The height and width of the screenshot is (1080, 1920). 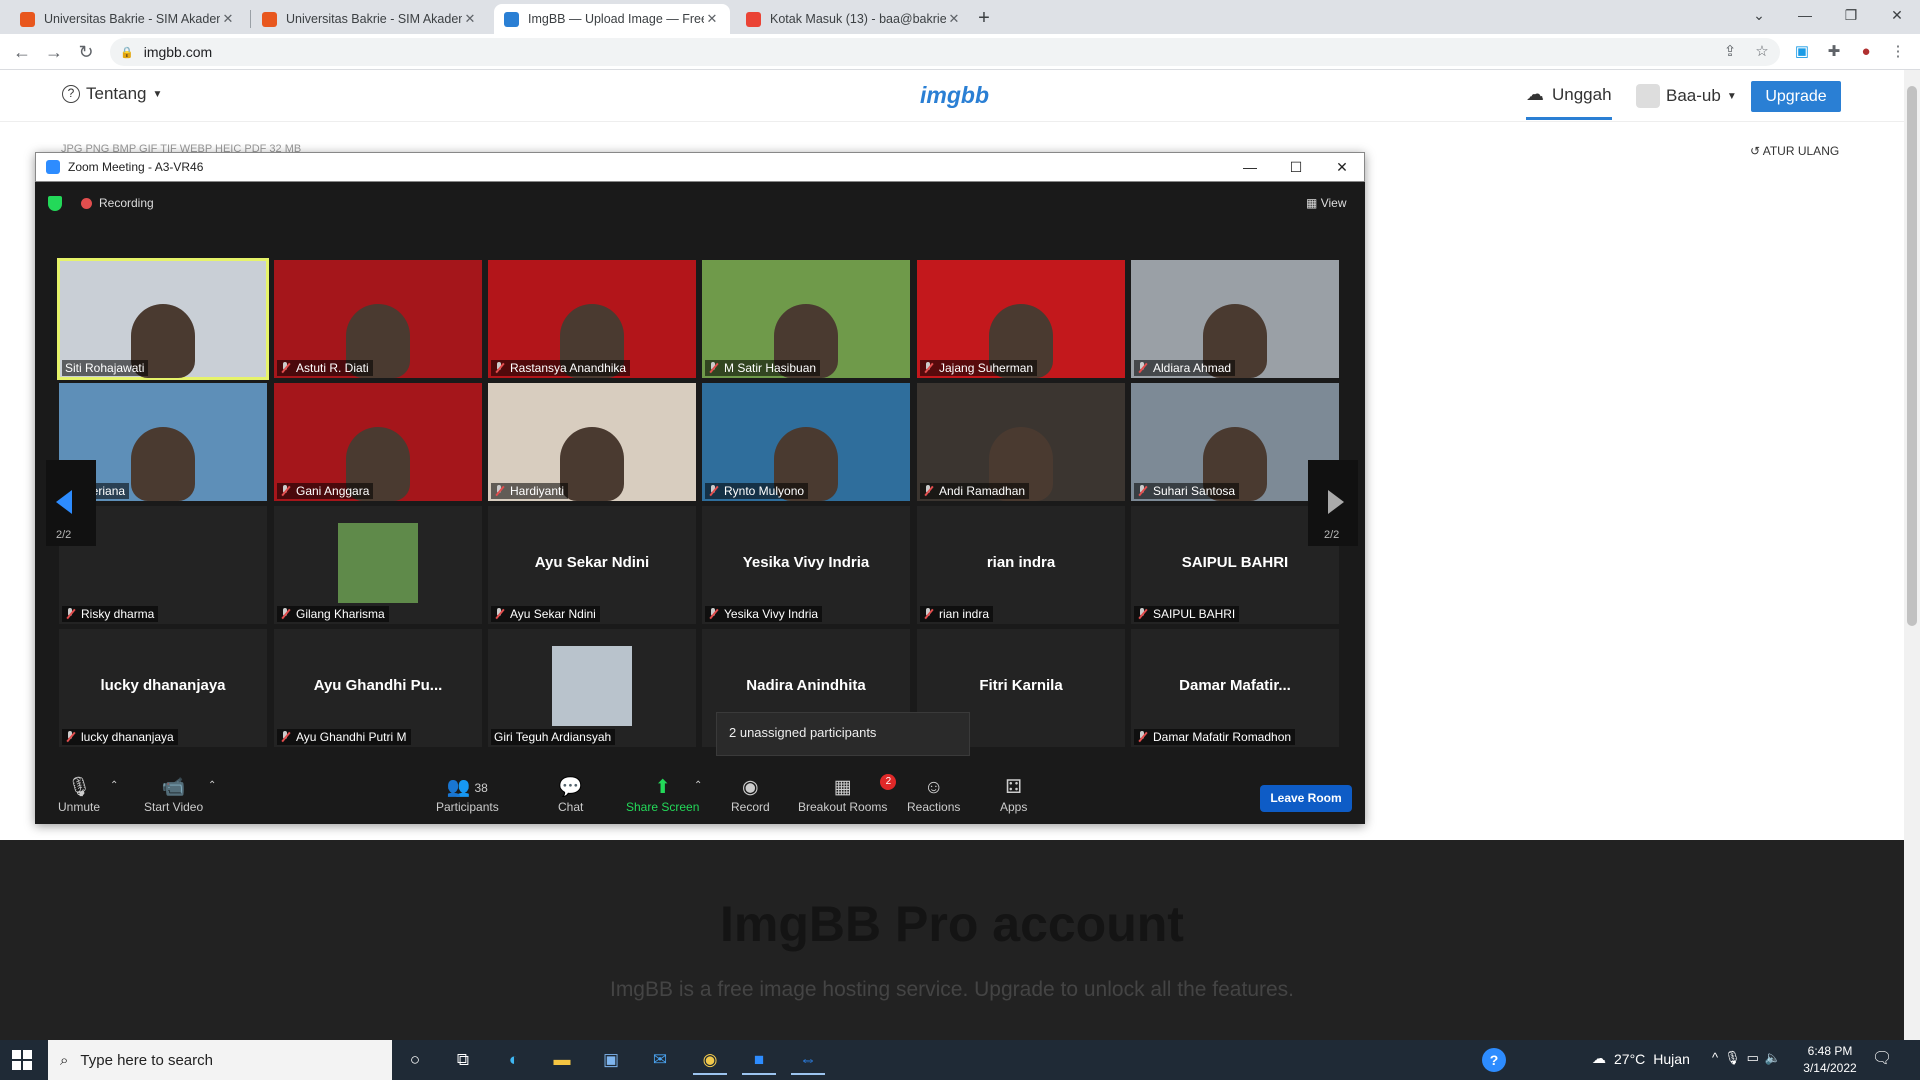 What do you see at coordinates (561, 368) in the screenshot?
I see `participant-name-label: Rastansya Anandhika` at bounding box center [561, 368].